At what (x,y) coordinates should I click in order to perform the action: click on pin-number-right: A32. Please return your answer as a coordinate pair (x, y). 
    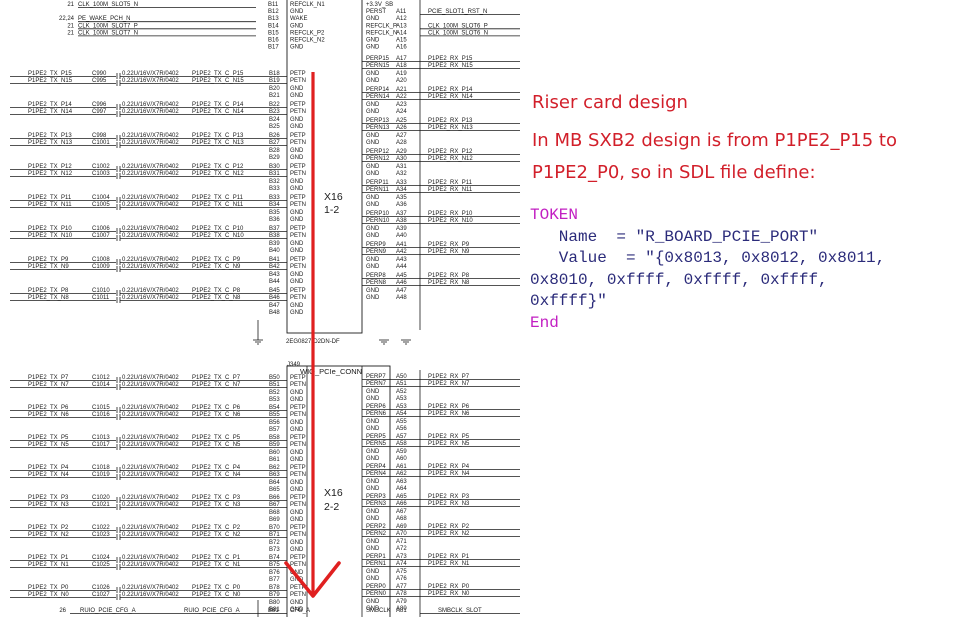
    Looking at the image, I should click on (401, 174).